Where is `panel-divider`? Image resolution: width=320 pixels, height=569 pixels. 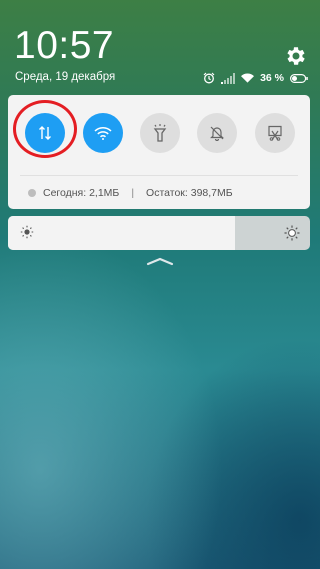
panel-divider is located at coordinates (159, 175).